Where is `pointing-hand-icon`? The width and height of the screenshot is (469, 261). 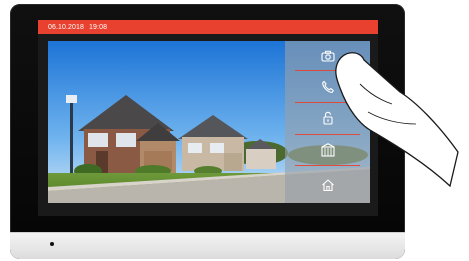 pointing-hand-icon is located at coordinates (397, 120).